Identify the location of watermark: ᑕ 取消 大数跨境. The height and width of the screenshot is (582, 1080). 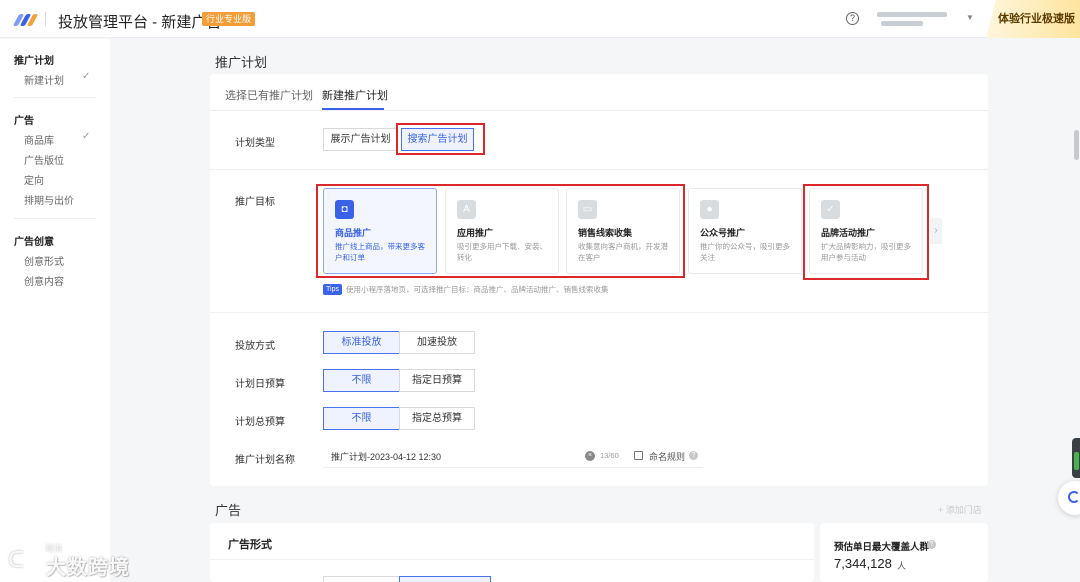
(78, 561).